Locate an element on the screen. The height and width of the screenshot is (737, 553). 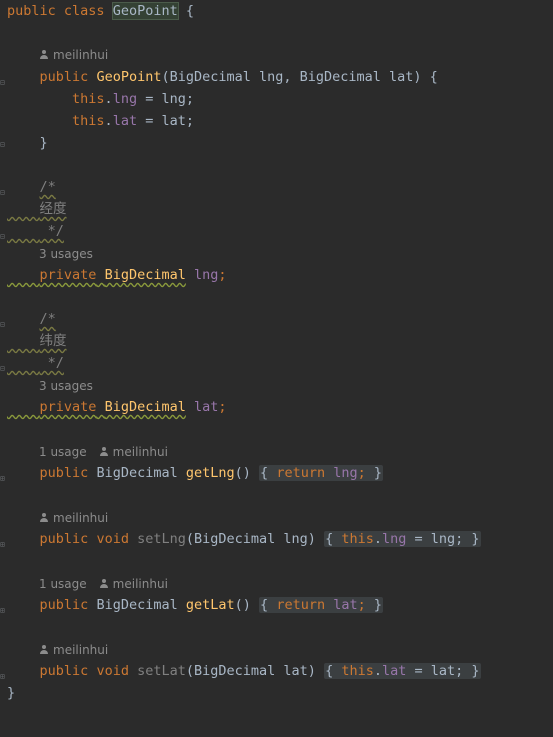
keyword: class is located at coordinates (84, 11).